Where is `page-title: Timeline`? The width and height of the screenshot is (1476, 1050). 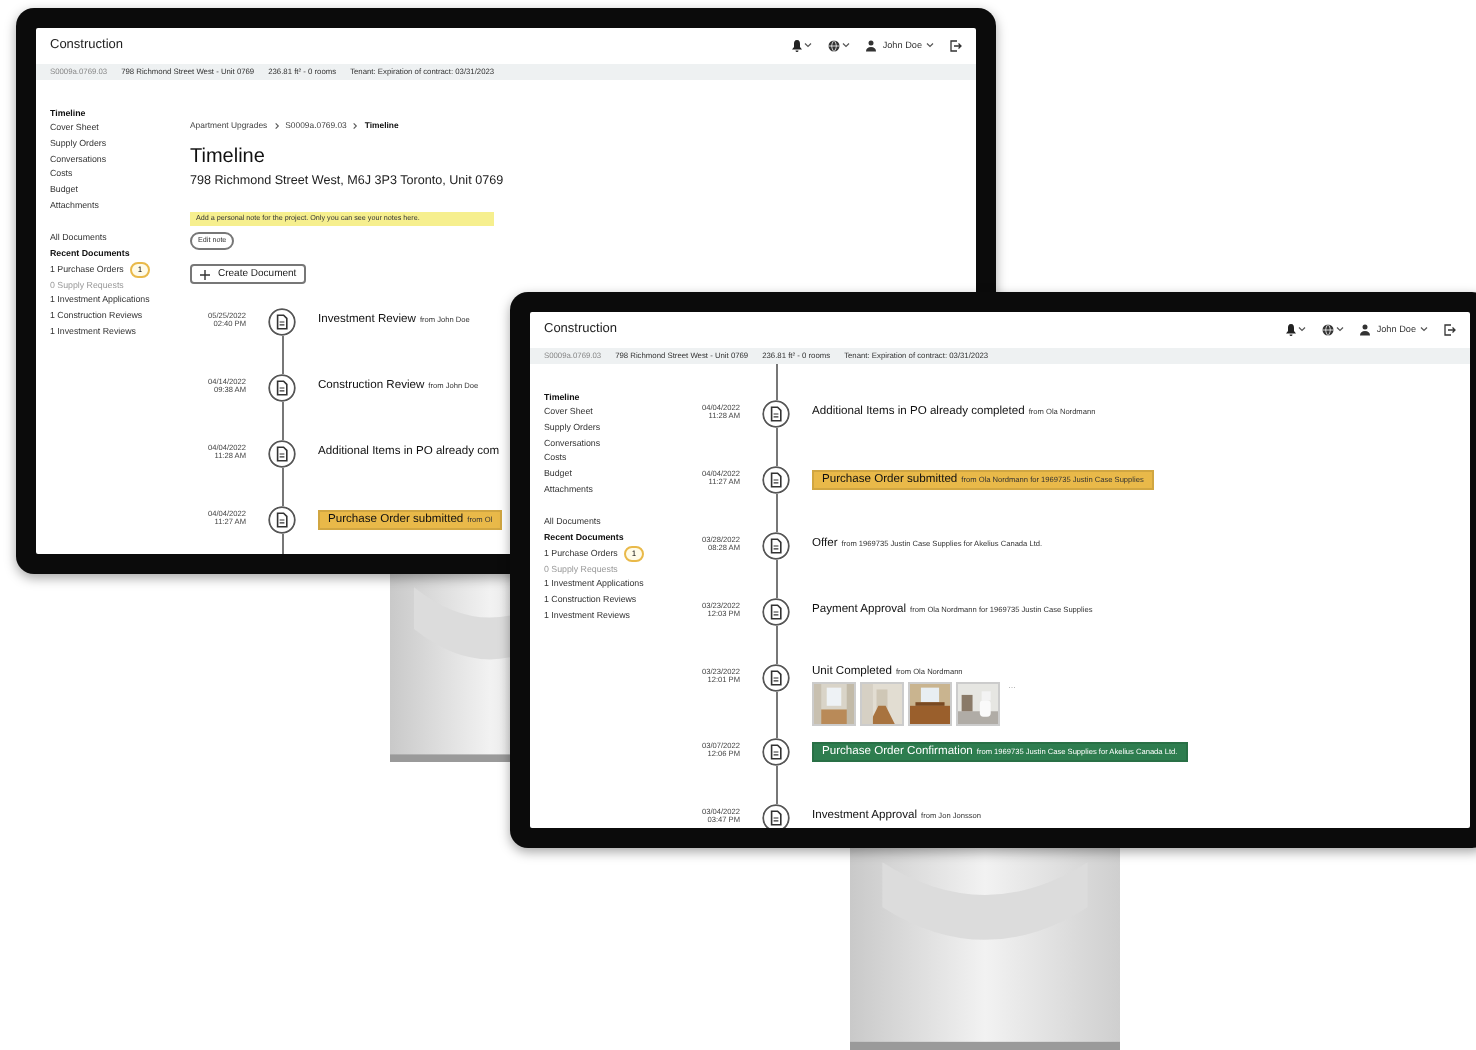 page-title: Timeline is located at coordinates (228, 158).